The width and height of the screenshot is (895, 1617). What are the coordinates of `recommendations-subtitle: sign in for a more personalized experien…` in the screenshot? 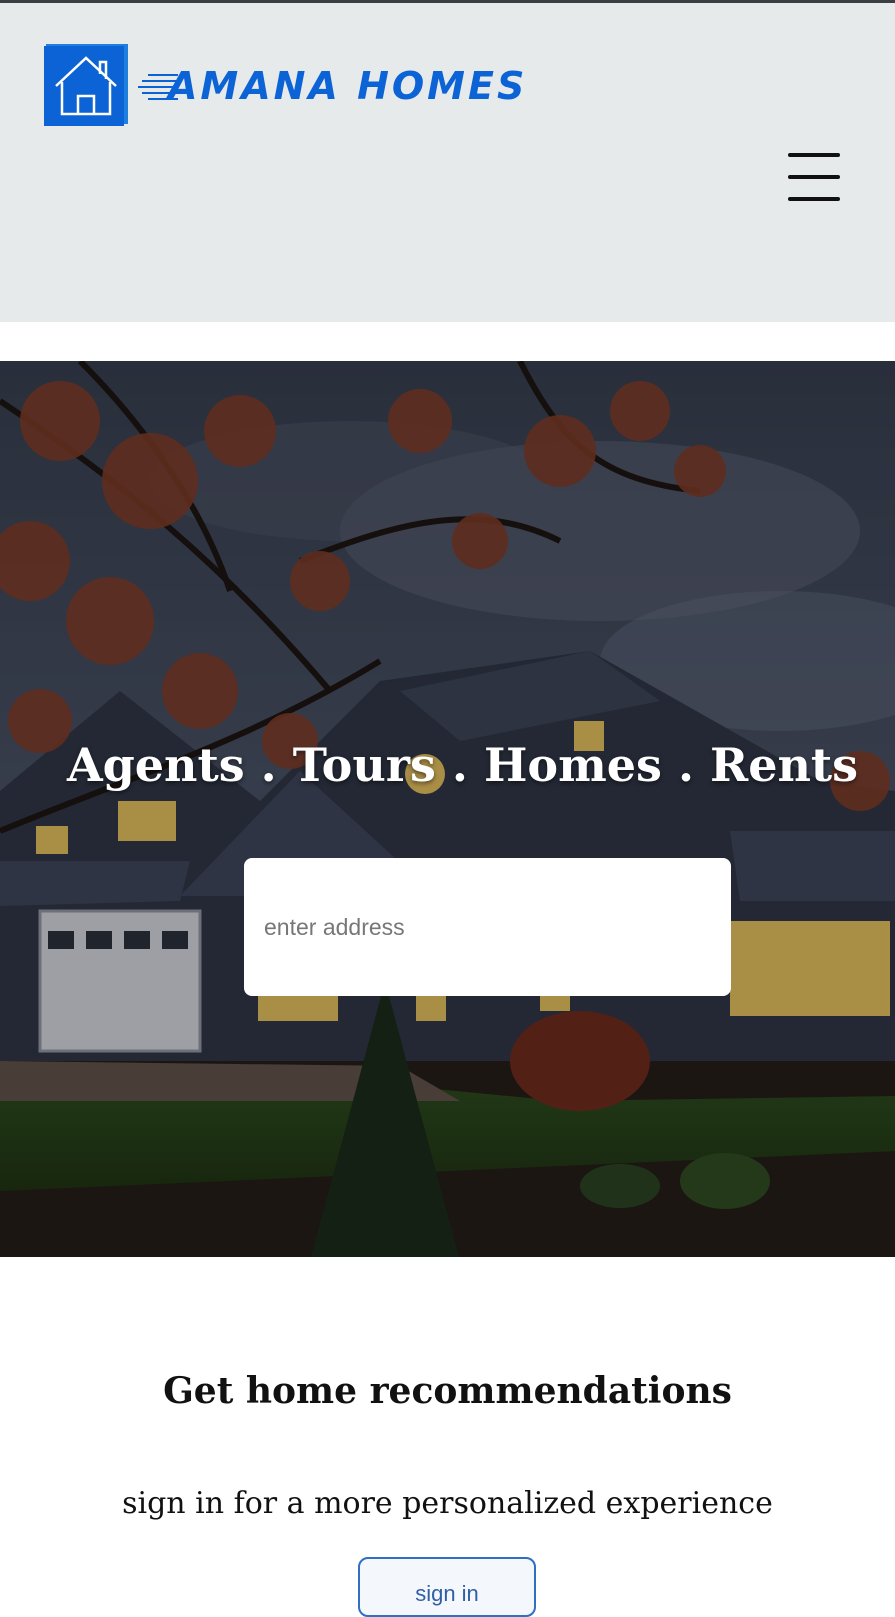 It's located at (447, 1503).